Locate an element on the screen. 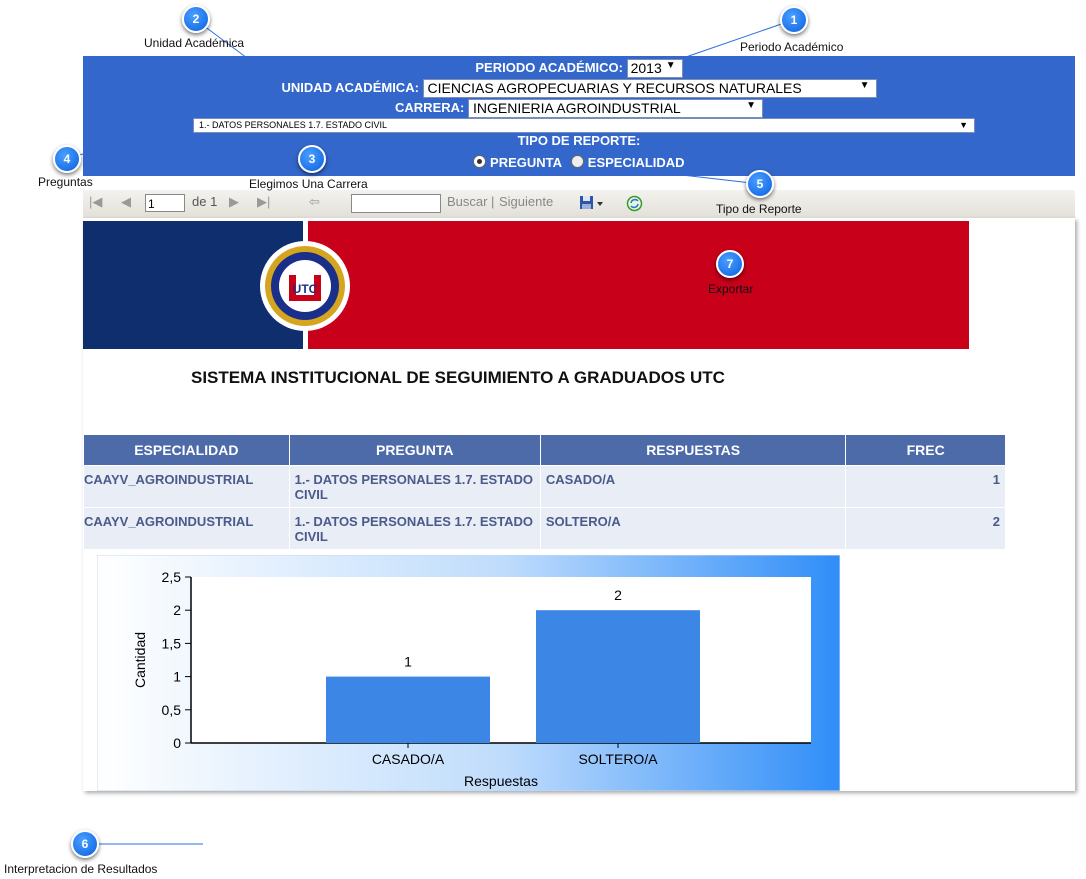 This screenshot has height=879, width=1086. radio-especialidad is located at coordinates (578, 161).